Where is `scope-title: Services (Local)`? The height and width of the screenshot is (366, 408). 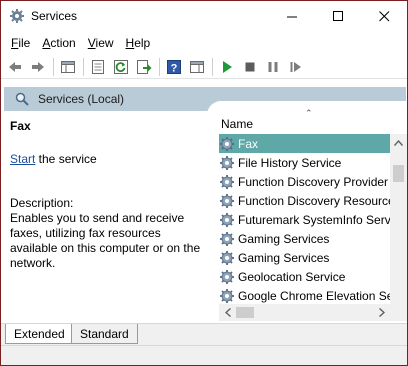
scope-title: Services (Local) is located at coordinates (81, 99).